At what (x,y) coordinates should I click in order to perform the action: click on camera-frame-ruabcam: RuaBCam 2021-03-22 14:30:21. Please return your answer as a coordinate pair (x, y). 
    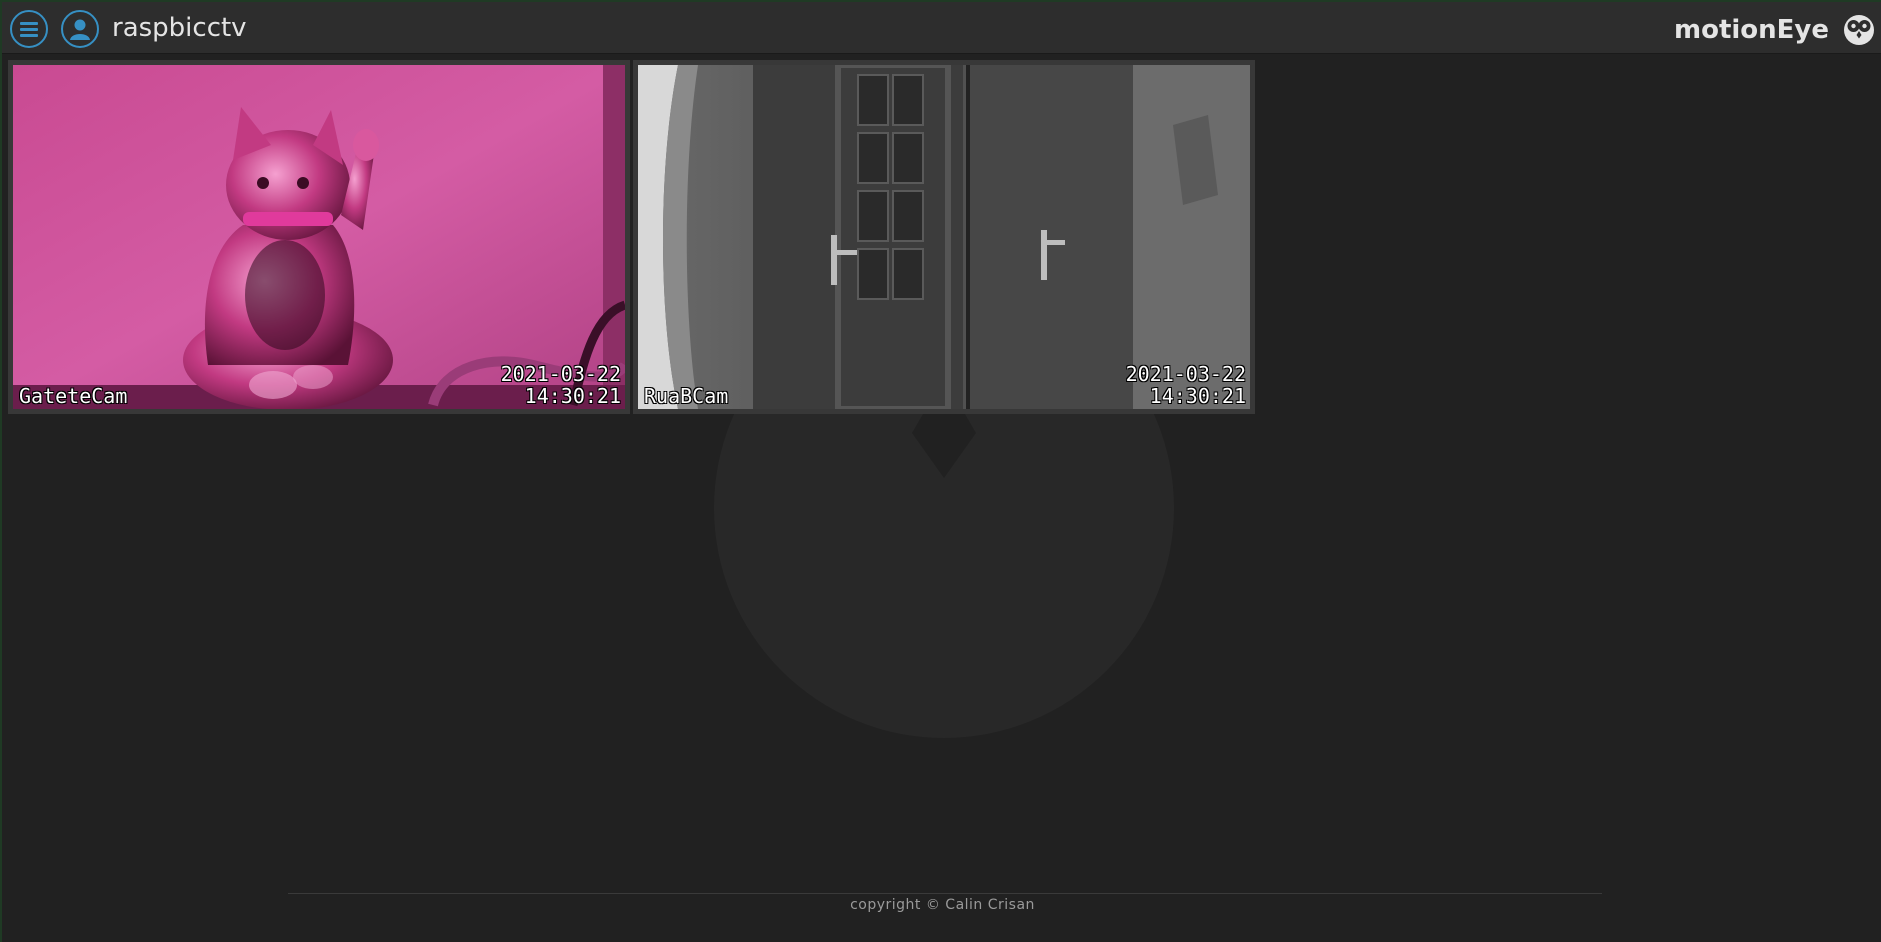
    Looking at the image, I should click on (944, 237).